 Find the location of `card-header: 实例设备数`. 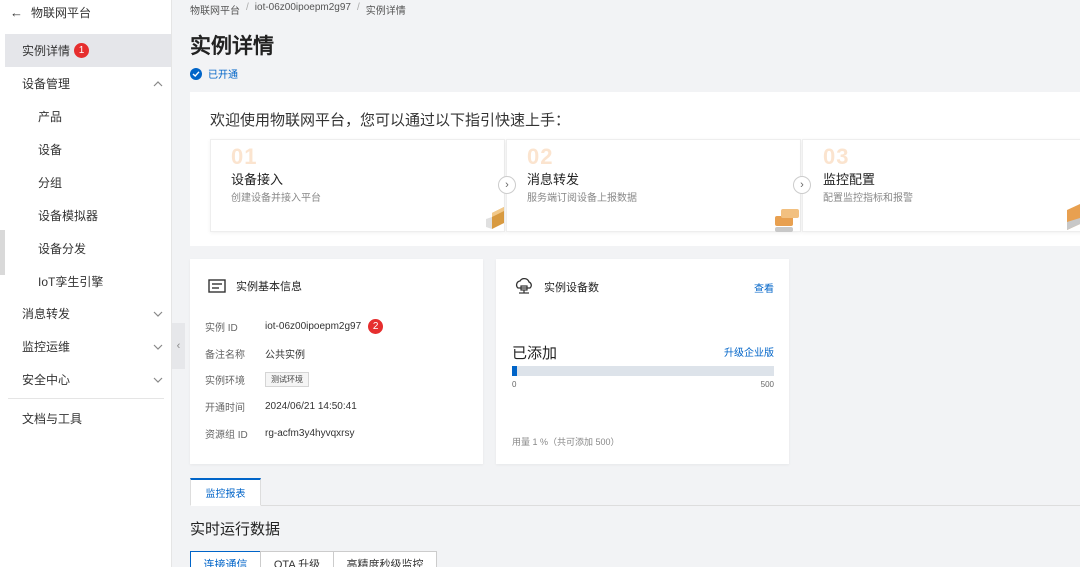

card-header: 实例设备数 is located at coordinates (556, 287).